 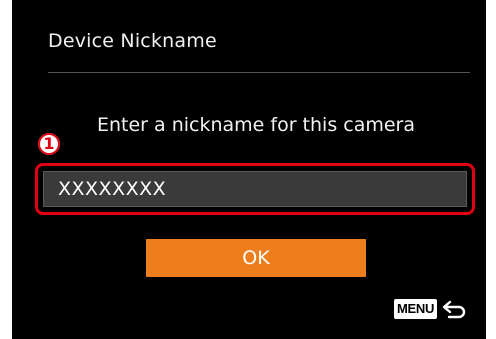 What do you see at coordinates (256, 125) in the screenshot?
I see `nickname-prompt: Enter a nickname for this camera` at bounding box center [256, 125].